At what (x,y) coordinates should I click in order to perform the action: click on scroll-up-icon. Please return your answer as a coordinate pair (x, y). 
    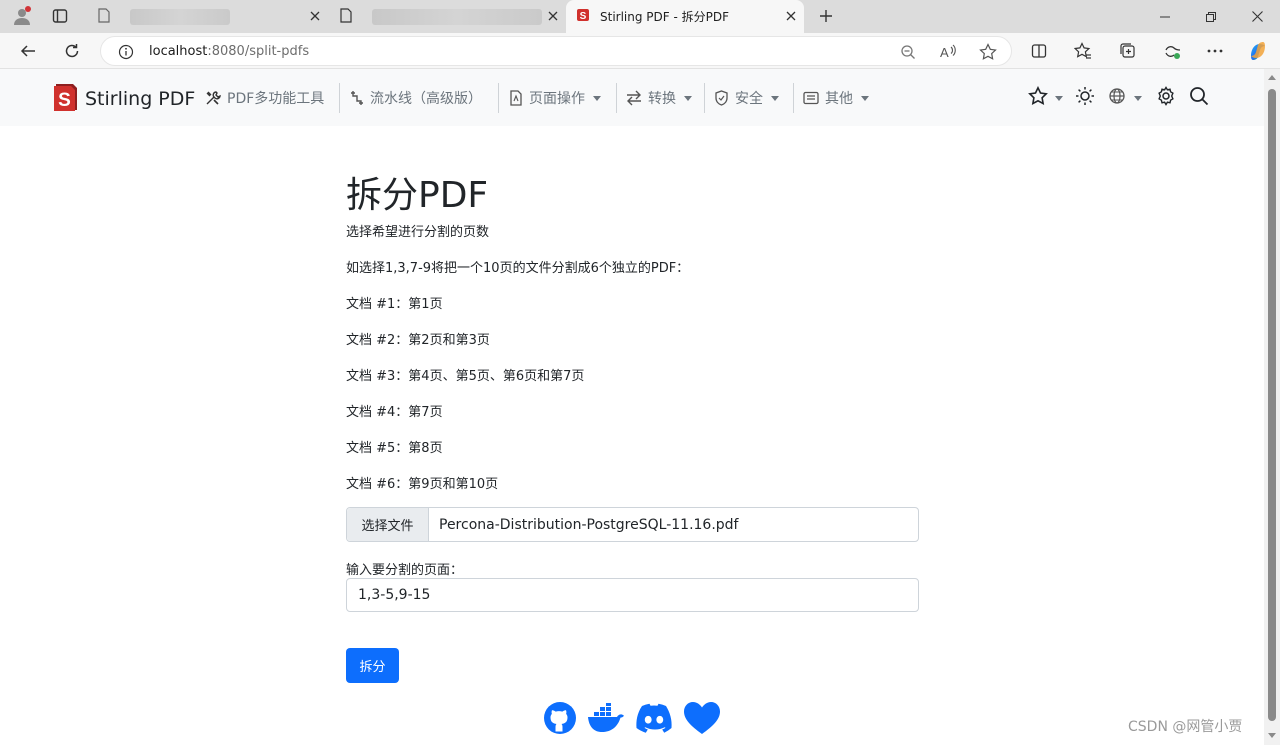
    Looking at the image, I should click on (1272, 77).